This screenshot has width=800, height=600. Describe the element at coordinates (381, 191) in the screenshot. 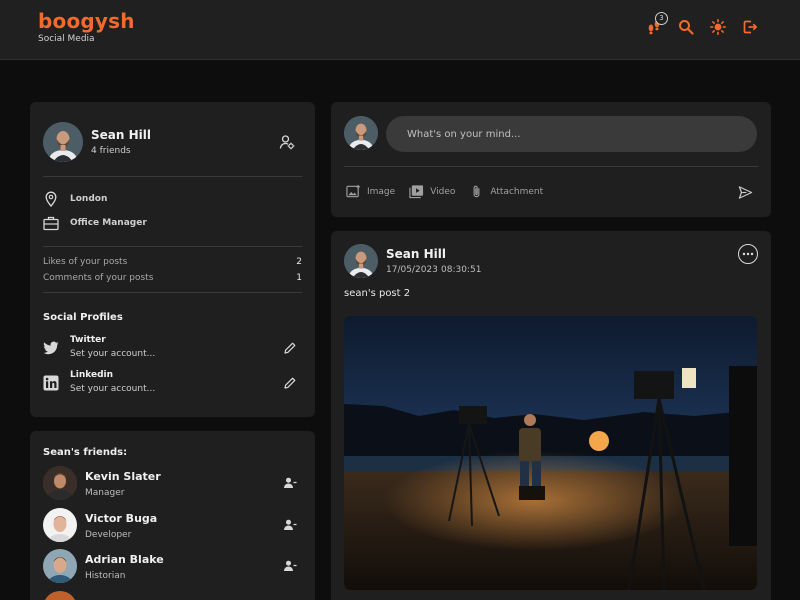

I see `image-label: Image` at that location.